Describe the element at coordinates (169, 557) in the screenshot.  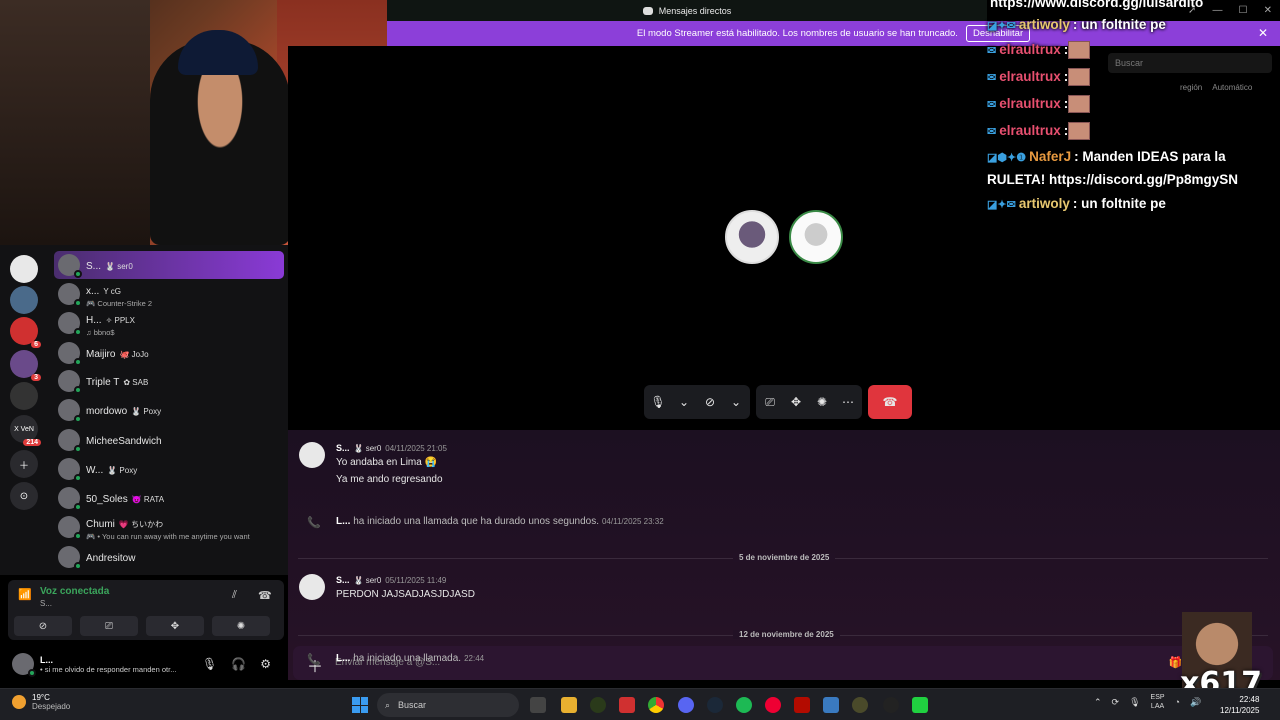
I see `dm-item: Andresitow` at that location.